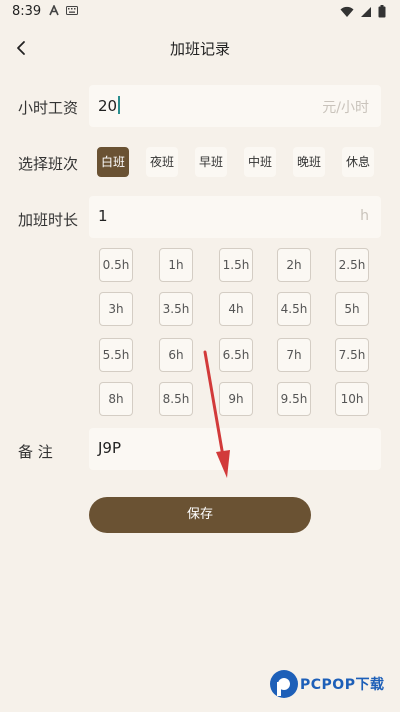 The height and width of the screenshot is (712, 400). What do you see at coordinates (176, 309) in the screenshot?
I see `hour-preset-button: 3.5h` at bounding box center [176, 309].